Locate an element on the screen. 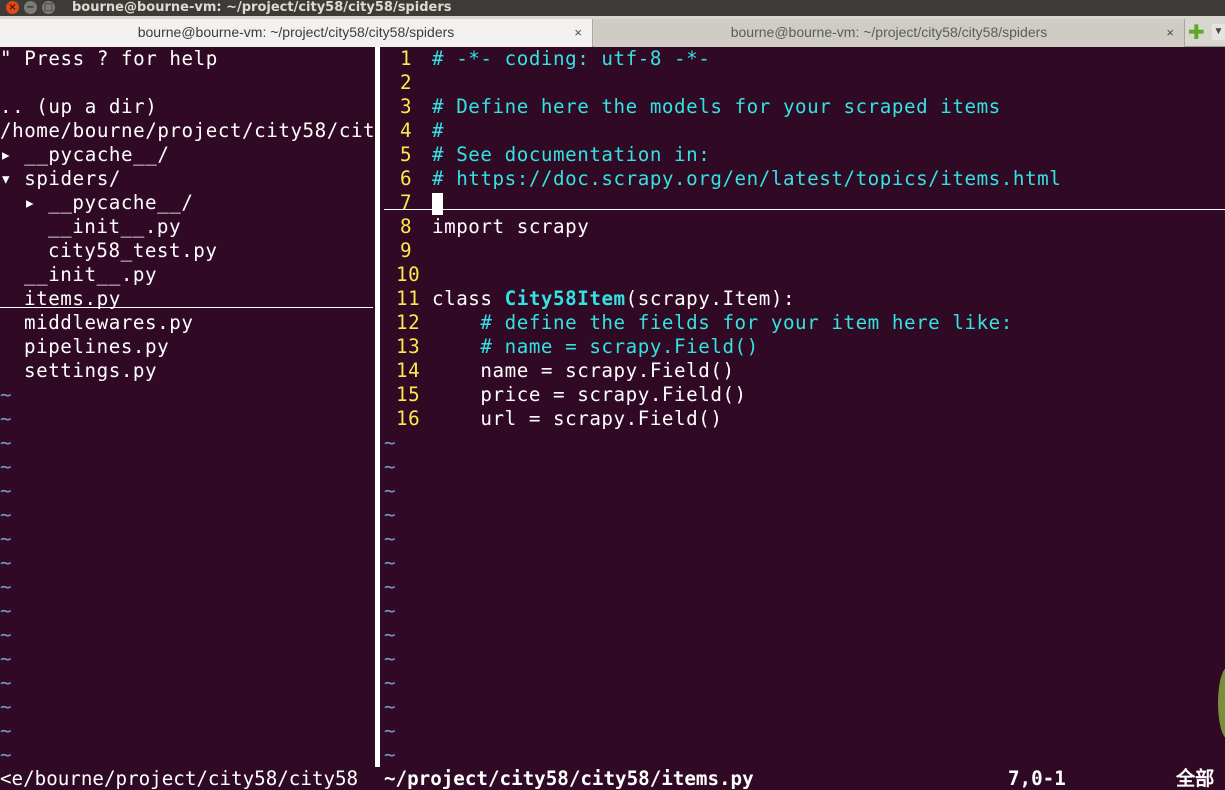 The height and width of the screenshot is (790, 1225). tab-scroll-icon: ▼ is located at coordinates (1218, 32).